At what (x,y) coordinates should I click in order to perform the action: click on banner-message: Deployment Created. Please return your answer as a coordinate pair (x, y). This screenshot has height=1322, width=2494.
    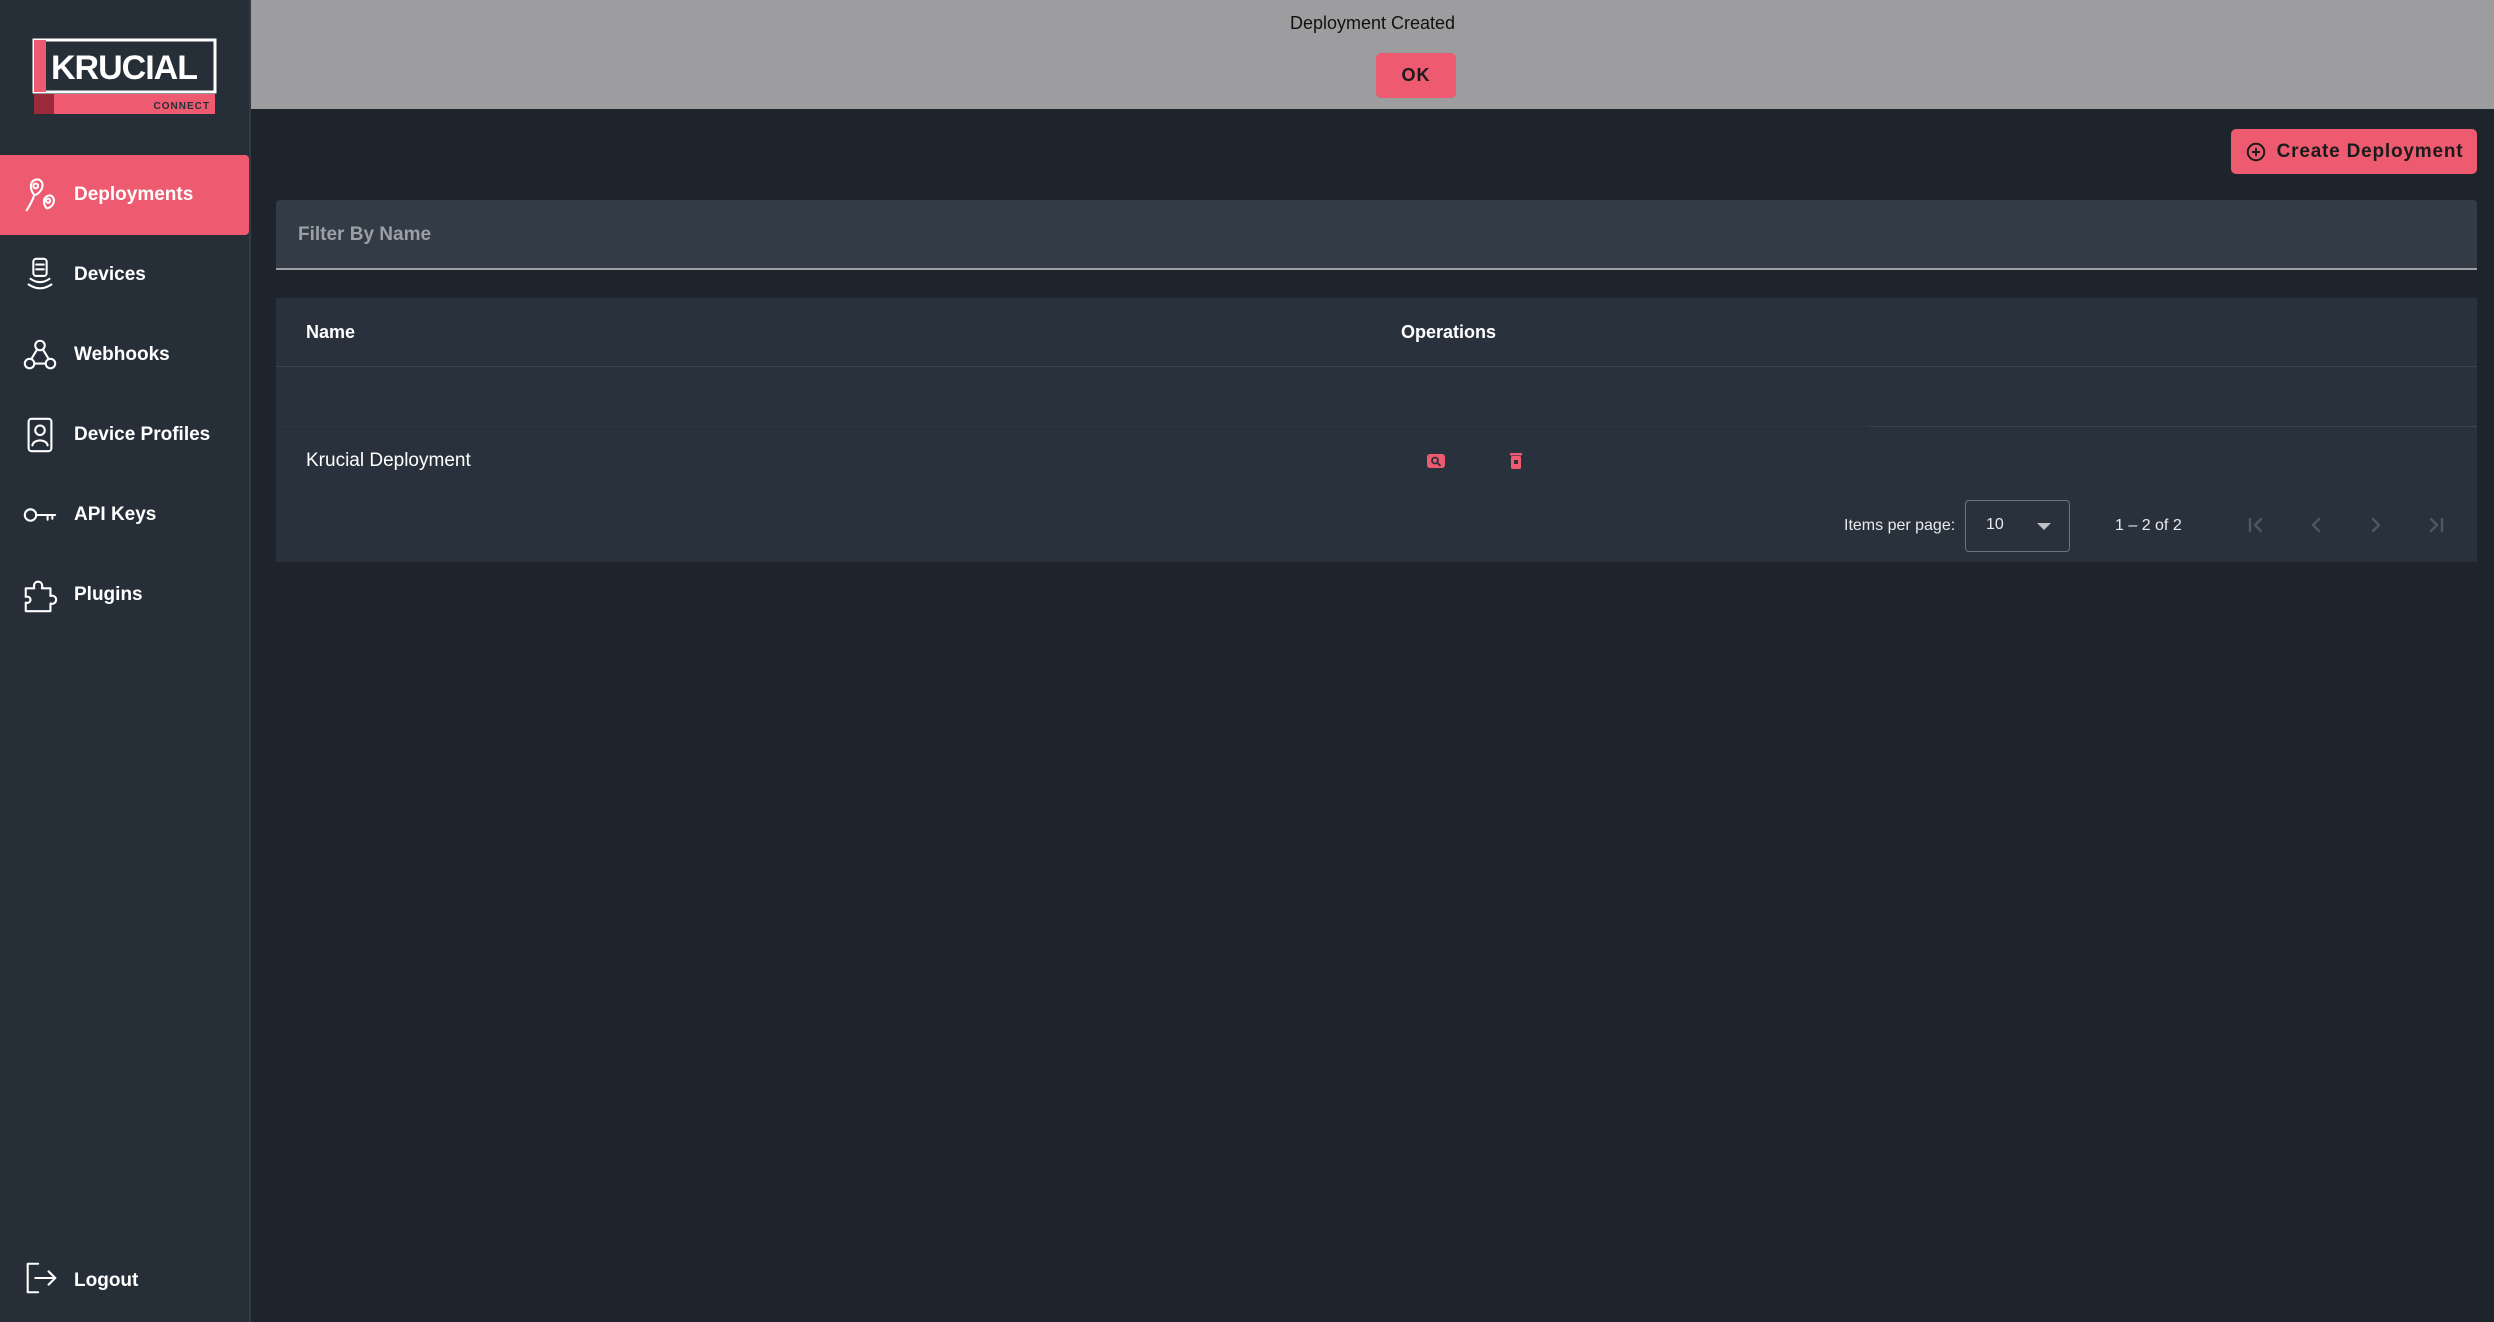
    Looking at the image, I should click on (1372, 23).